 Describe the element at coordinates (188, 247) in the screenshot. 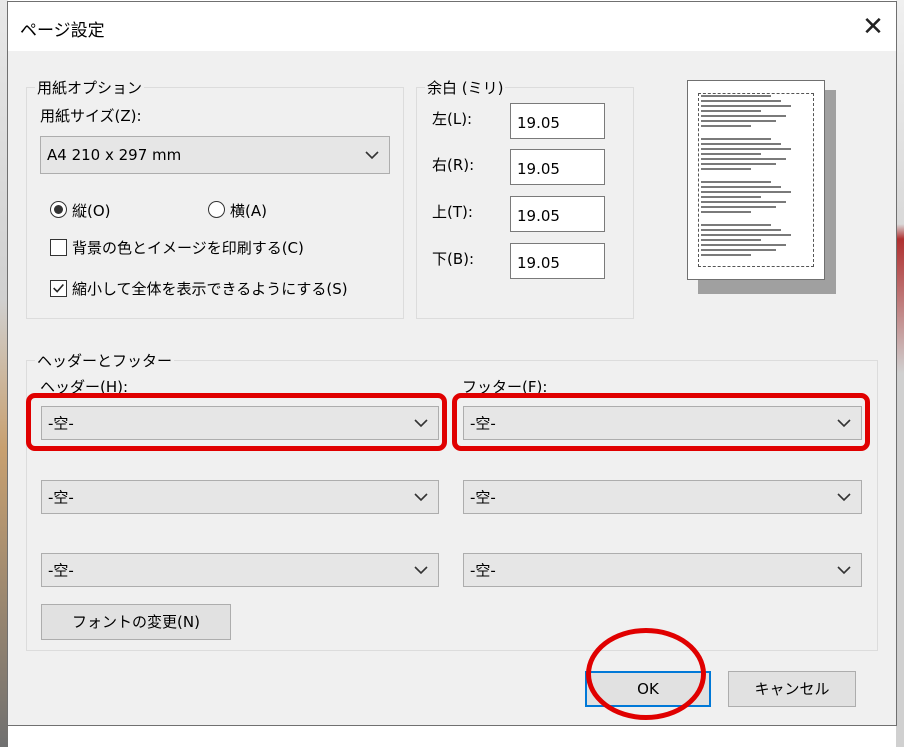

I see `print-background-label: 背景の色とイメージを印刷する(C)` at that location.